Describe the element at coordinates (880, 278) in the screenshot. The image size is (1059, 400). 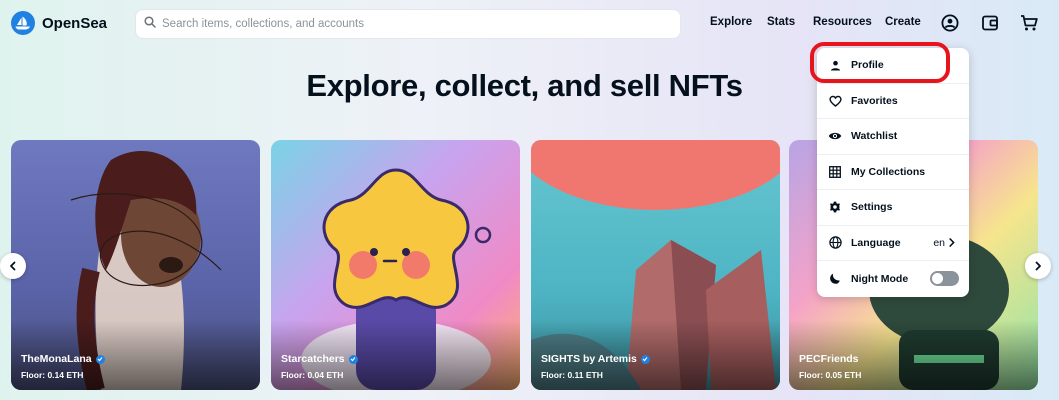
I see `menu-item-label: Night Mode` at that location.